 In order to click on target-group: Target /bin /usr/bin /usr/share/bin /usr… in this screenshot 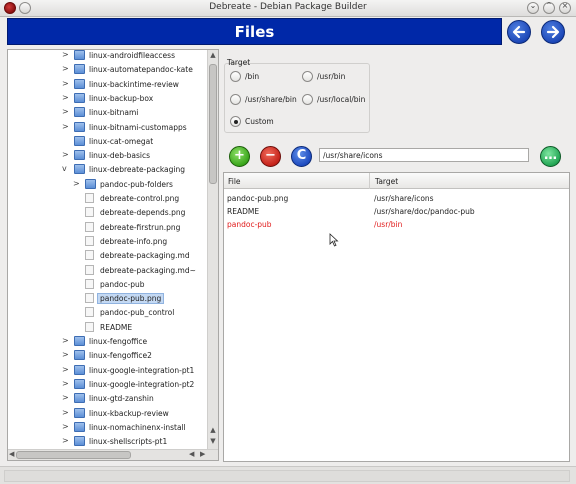, I will do `click(297, 95)`.